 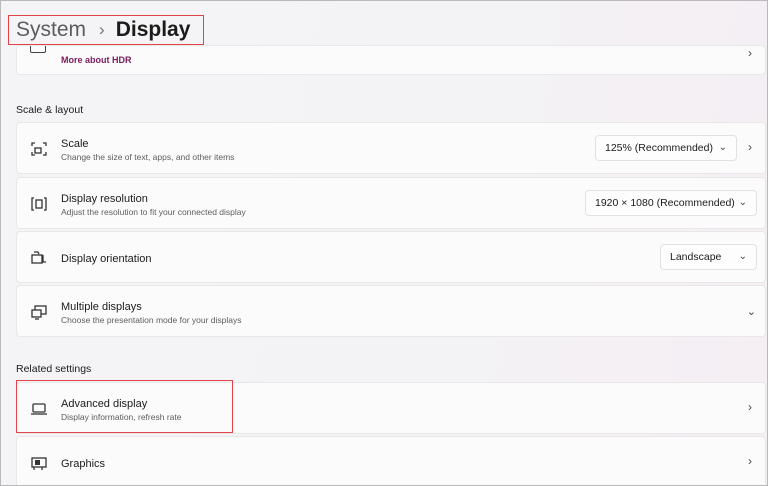 I want to click on graphics-card-icon, so click(x=39, y=463).